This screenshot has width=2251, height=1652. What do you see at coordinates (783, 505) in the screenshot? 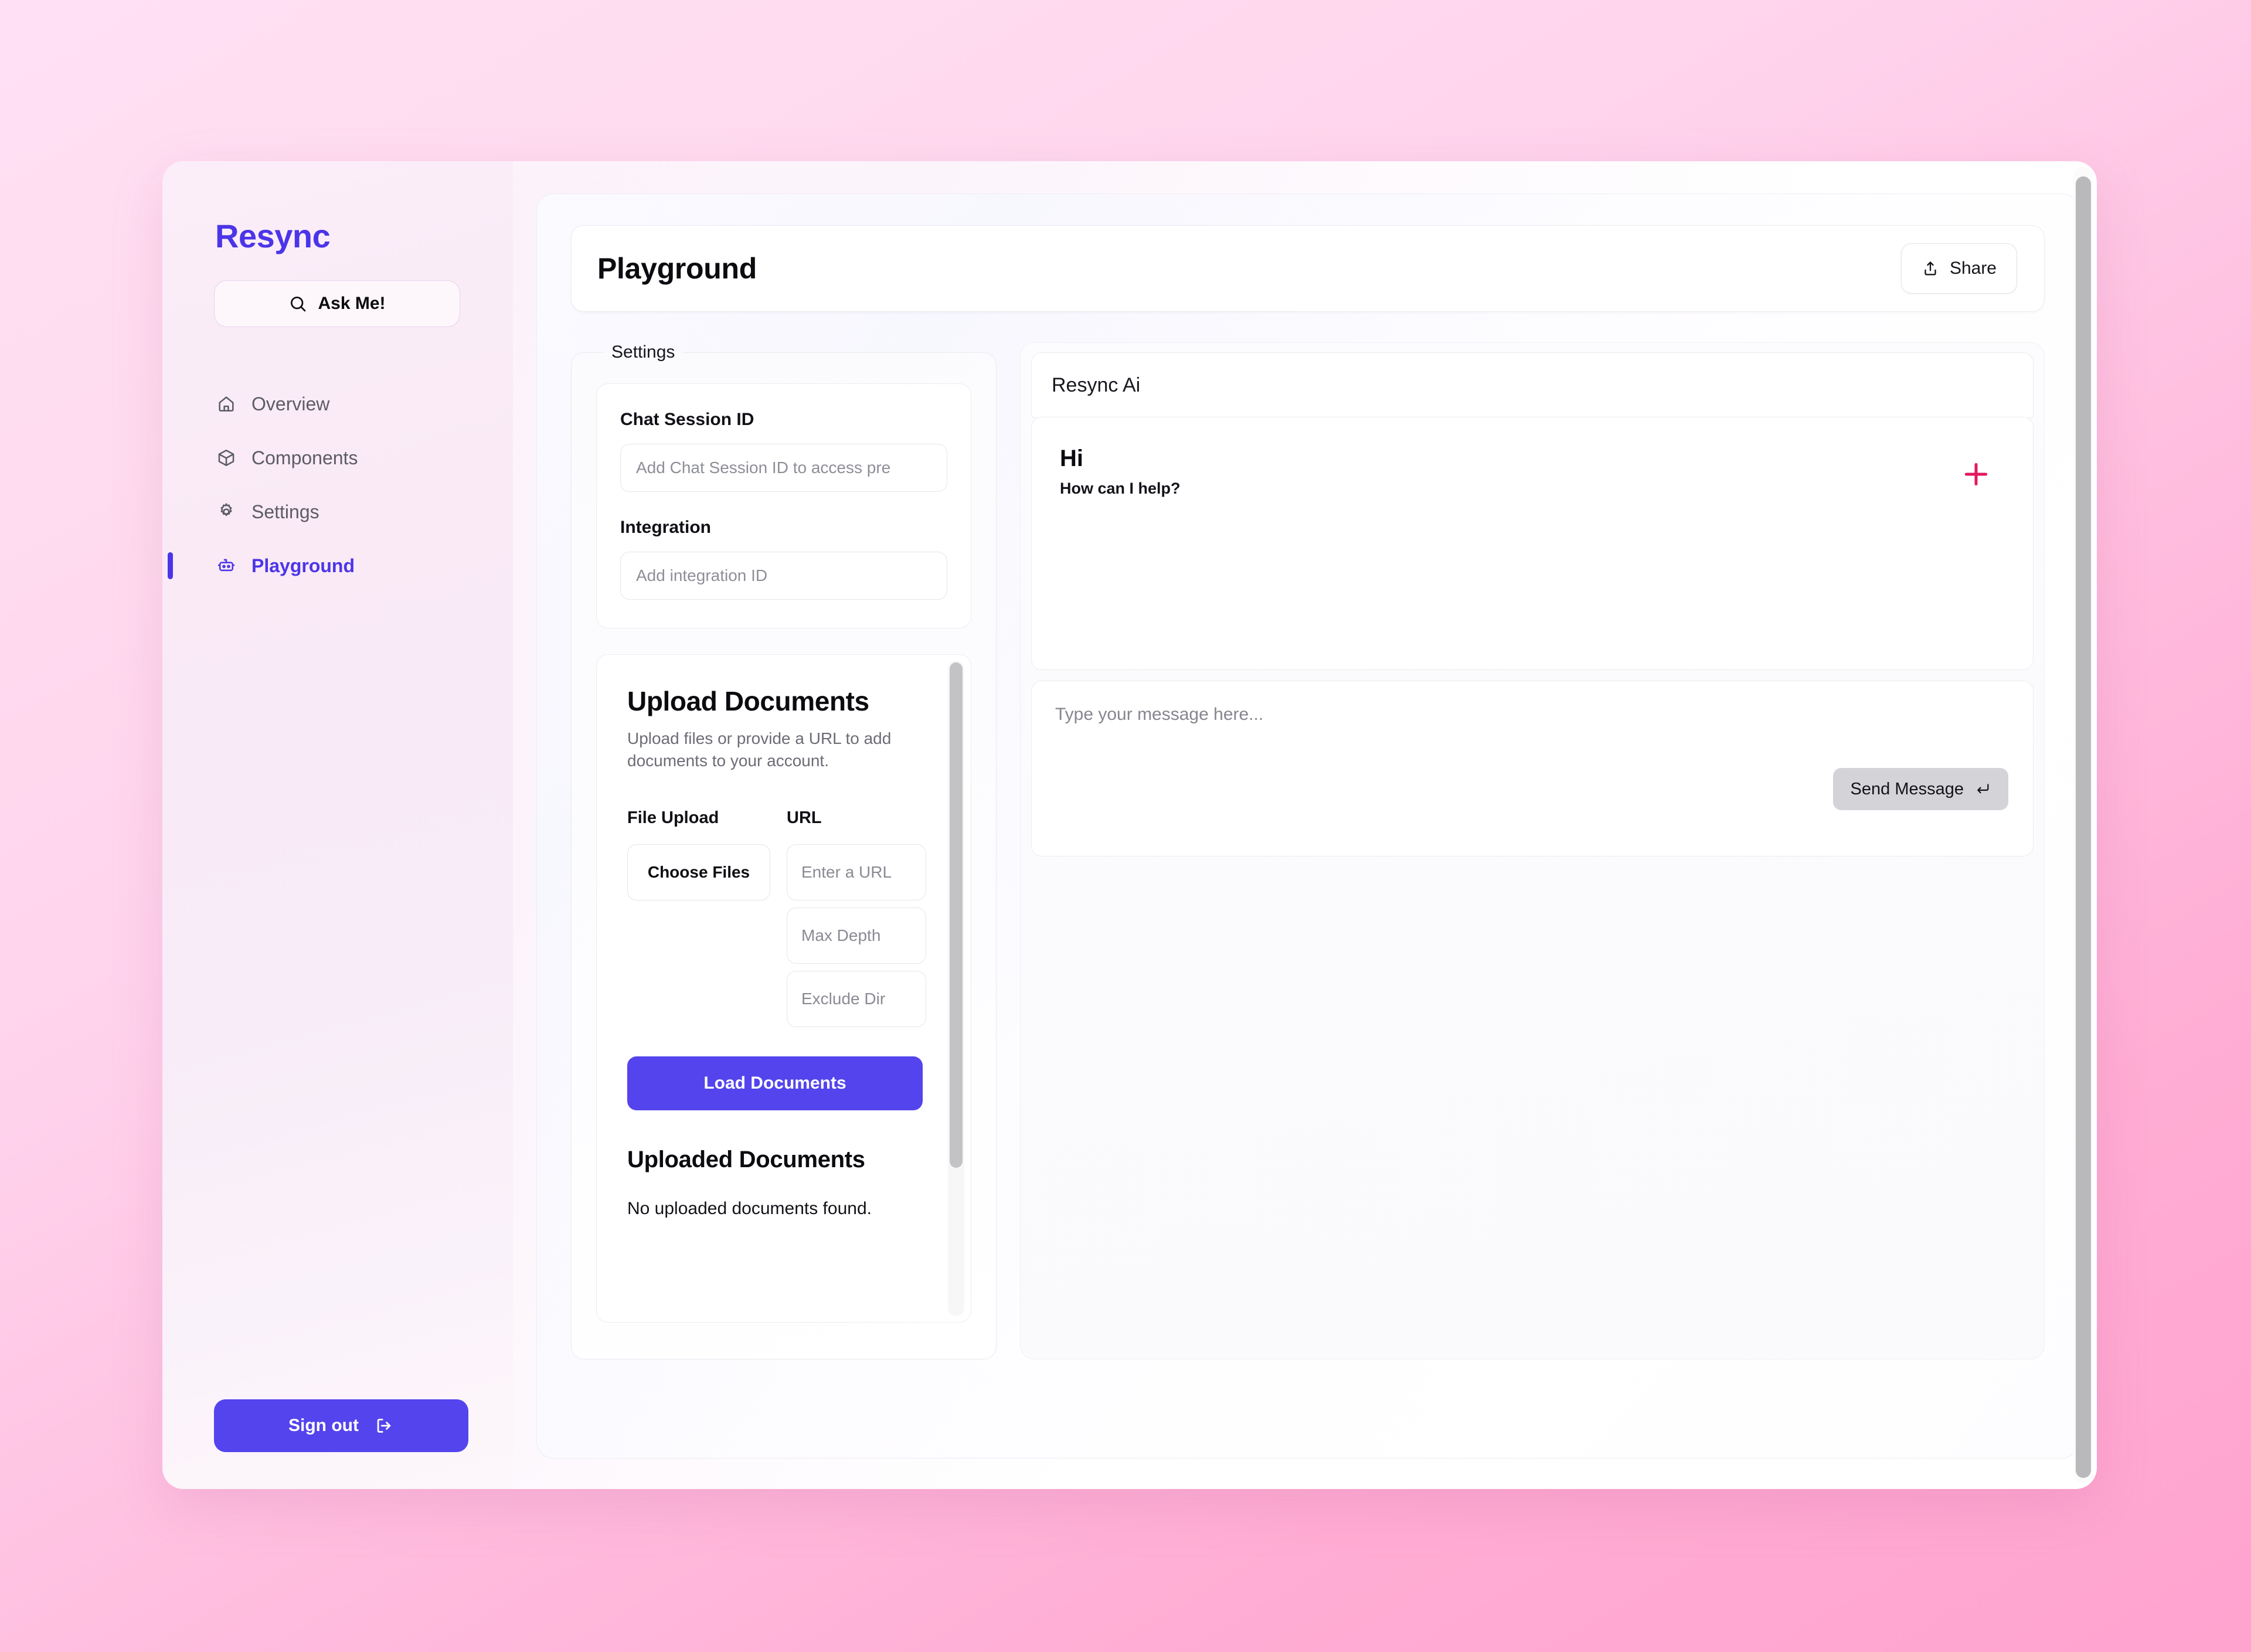
I see `session-settings-card: Chat Session ID Integration` at bounding box center [783, 505].